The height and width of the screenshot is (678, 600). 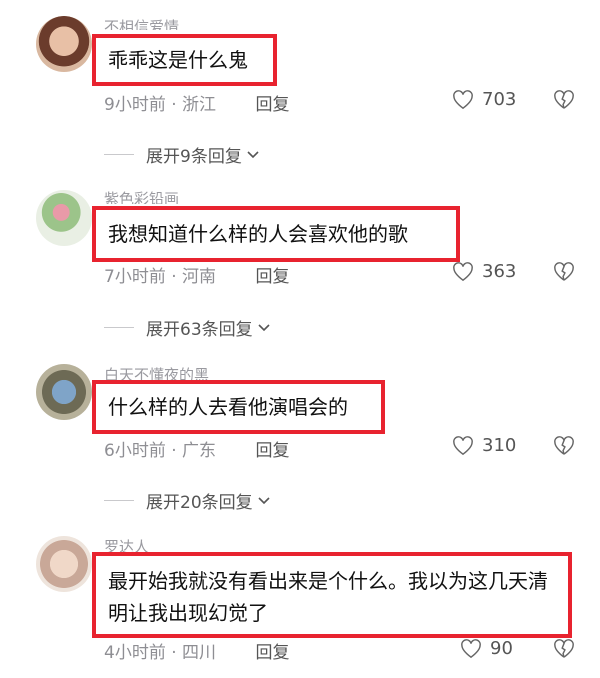 I want to click on comment-highlight: 什么样的人去看他演唱会的, so click(x=238, y=407).